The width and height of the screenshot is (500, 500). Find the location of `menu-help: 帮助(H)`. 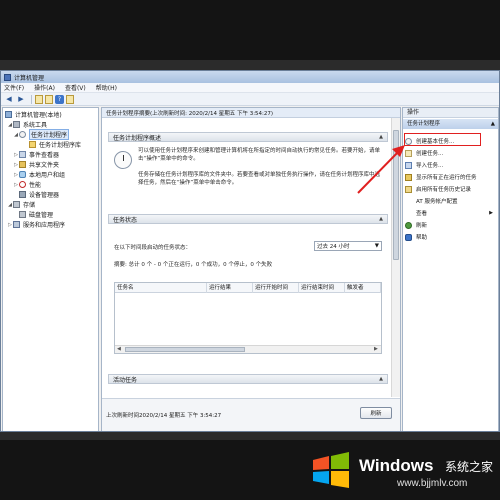

menu-help: 帮助(H) is located at coordinates (106, 87).